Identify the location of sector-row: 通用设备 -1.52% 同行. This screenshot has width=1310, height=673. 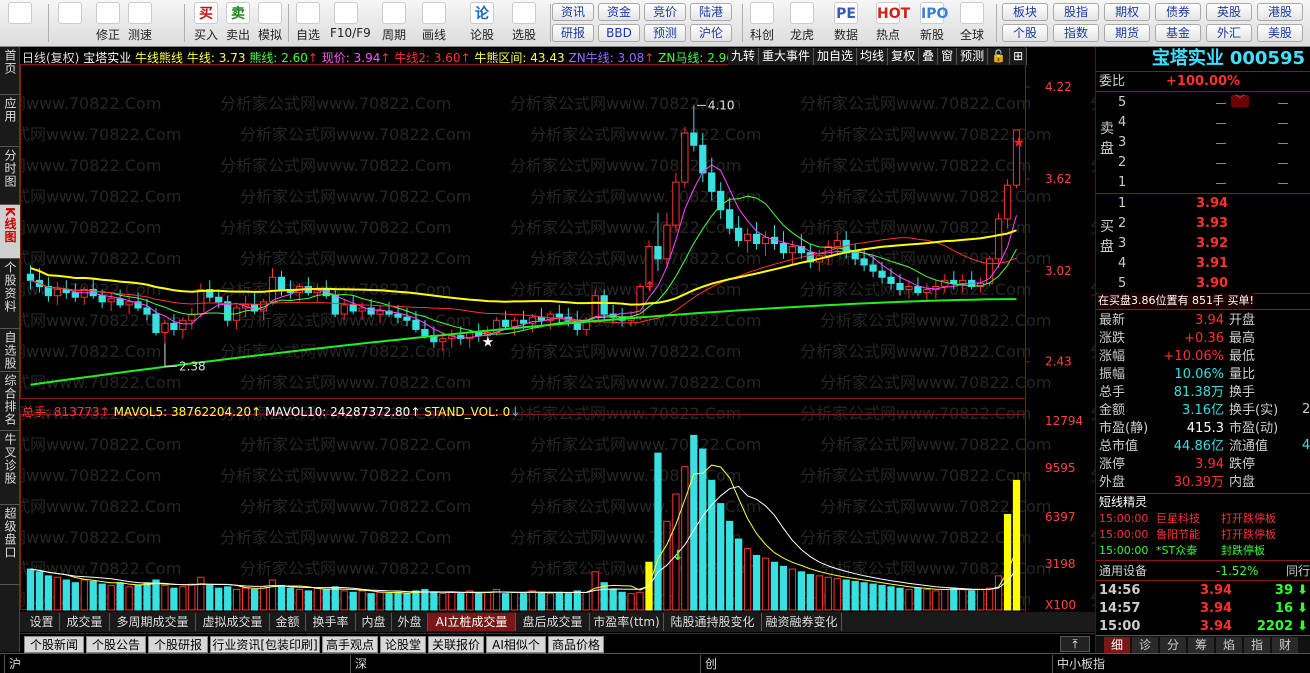
(1203, 571).